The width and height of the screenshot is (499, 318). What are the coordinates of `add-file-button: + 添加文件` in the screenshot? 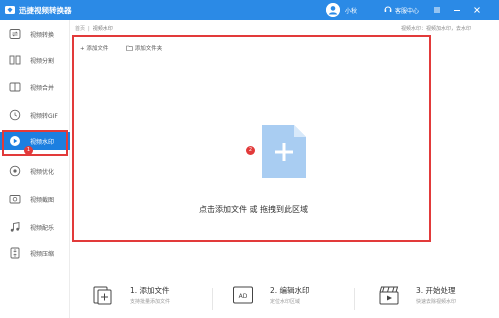 It's located at (94, 48).